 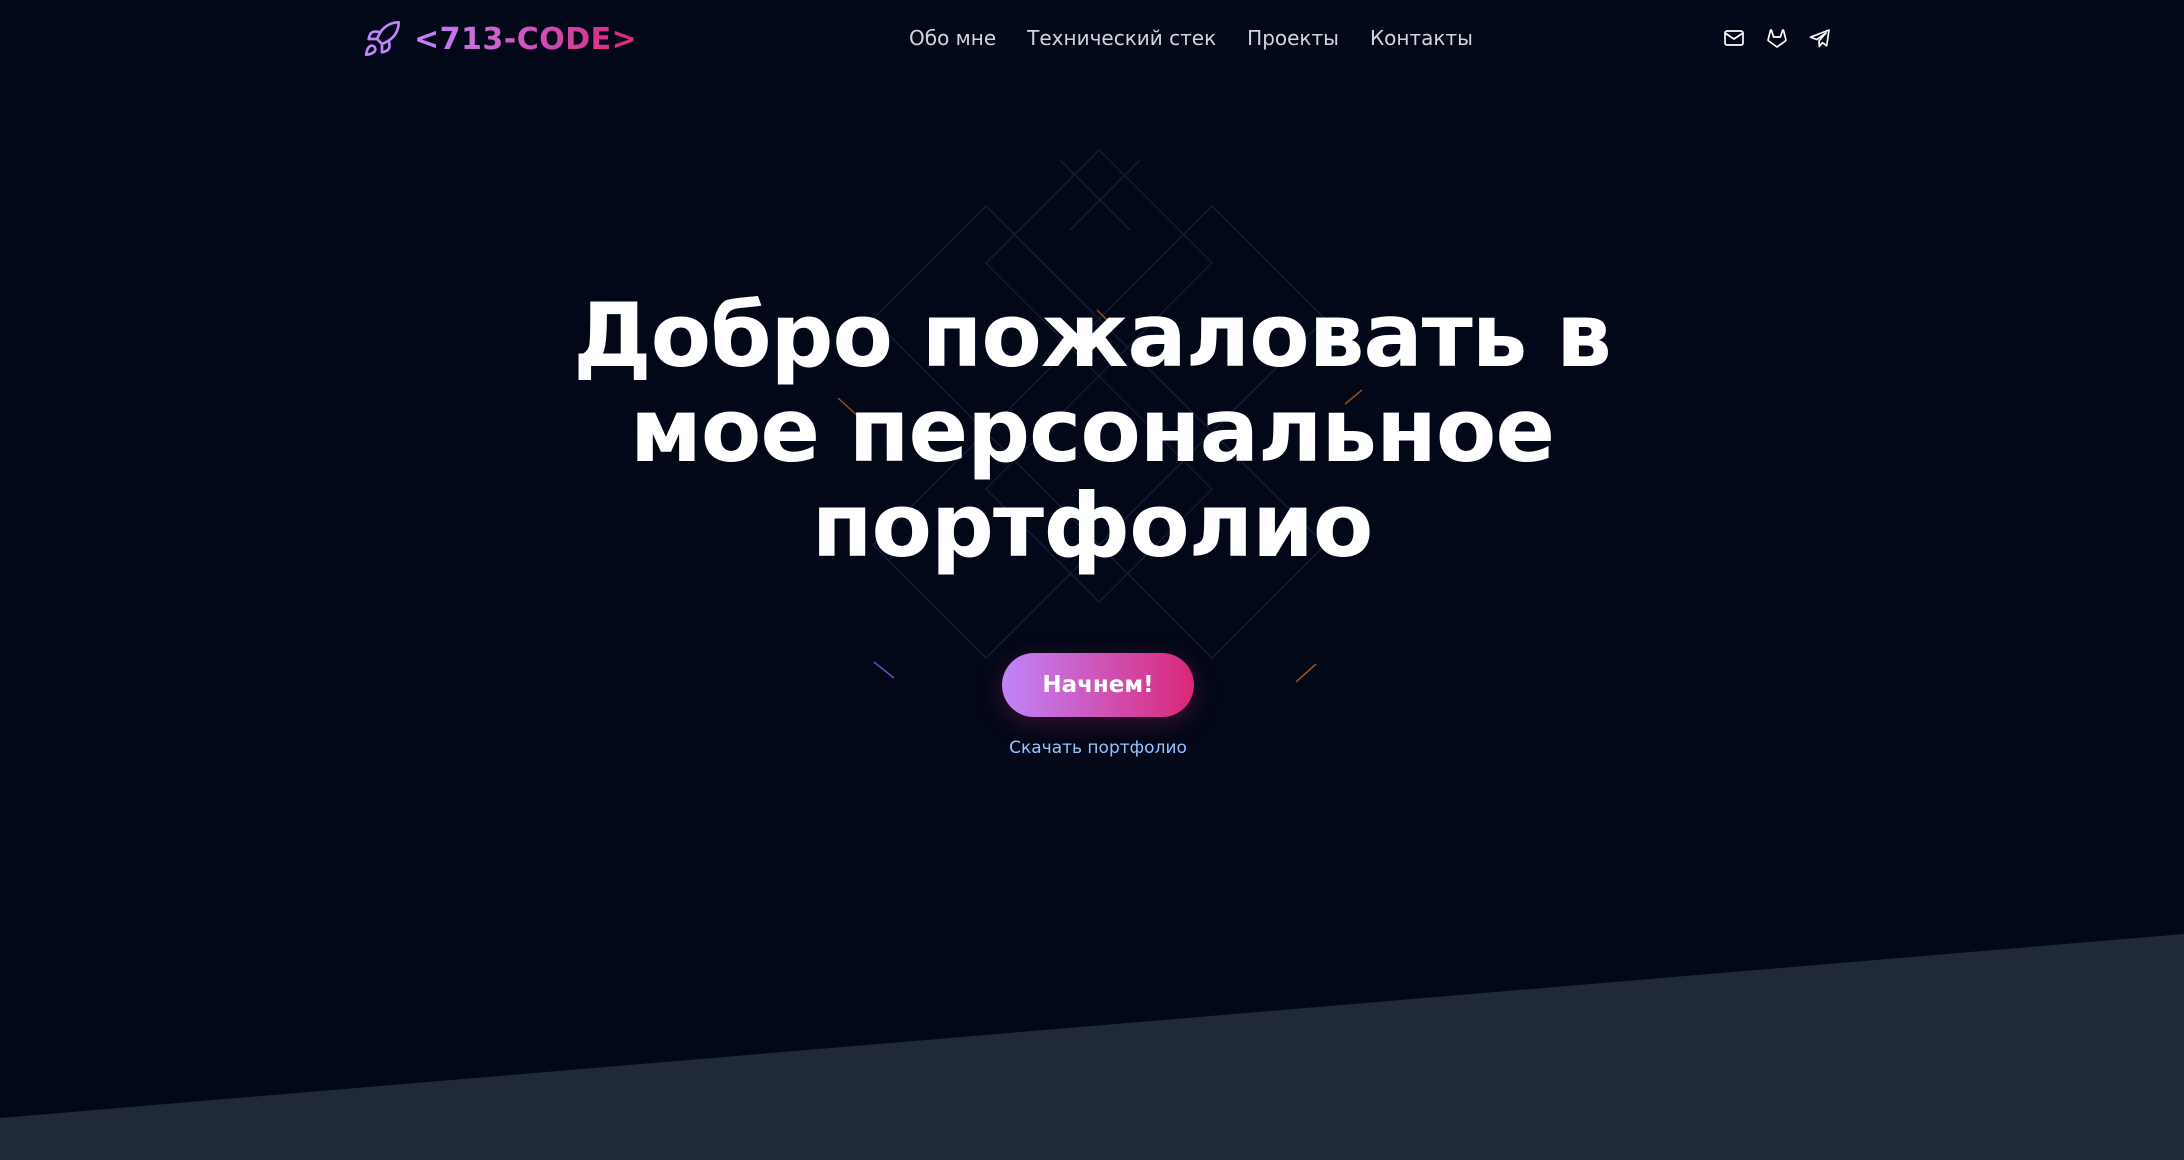 I want to click on start-button: Начнем!, so click(x=1098, y=685).